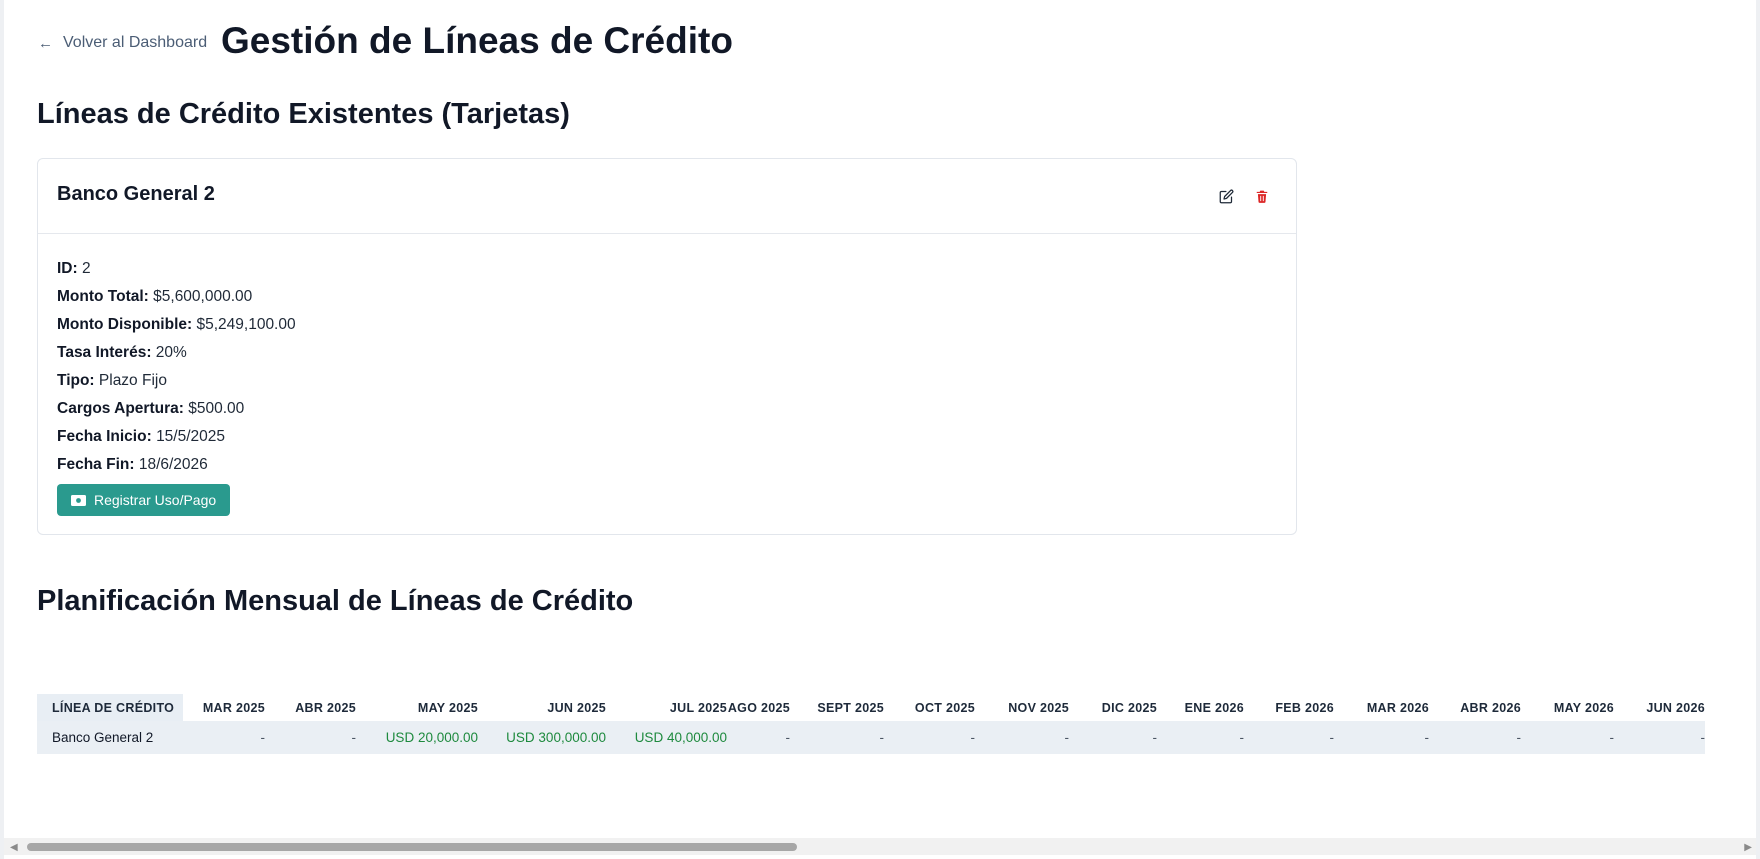 The width and height of the screenshot is (1760, 859). What do you see at coordinates (78, 500) in the screenshot?
I see `money-icon` at bounding box center [78, 500].